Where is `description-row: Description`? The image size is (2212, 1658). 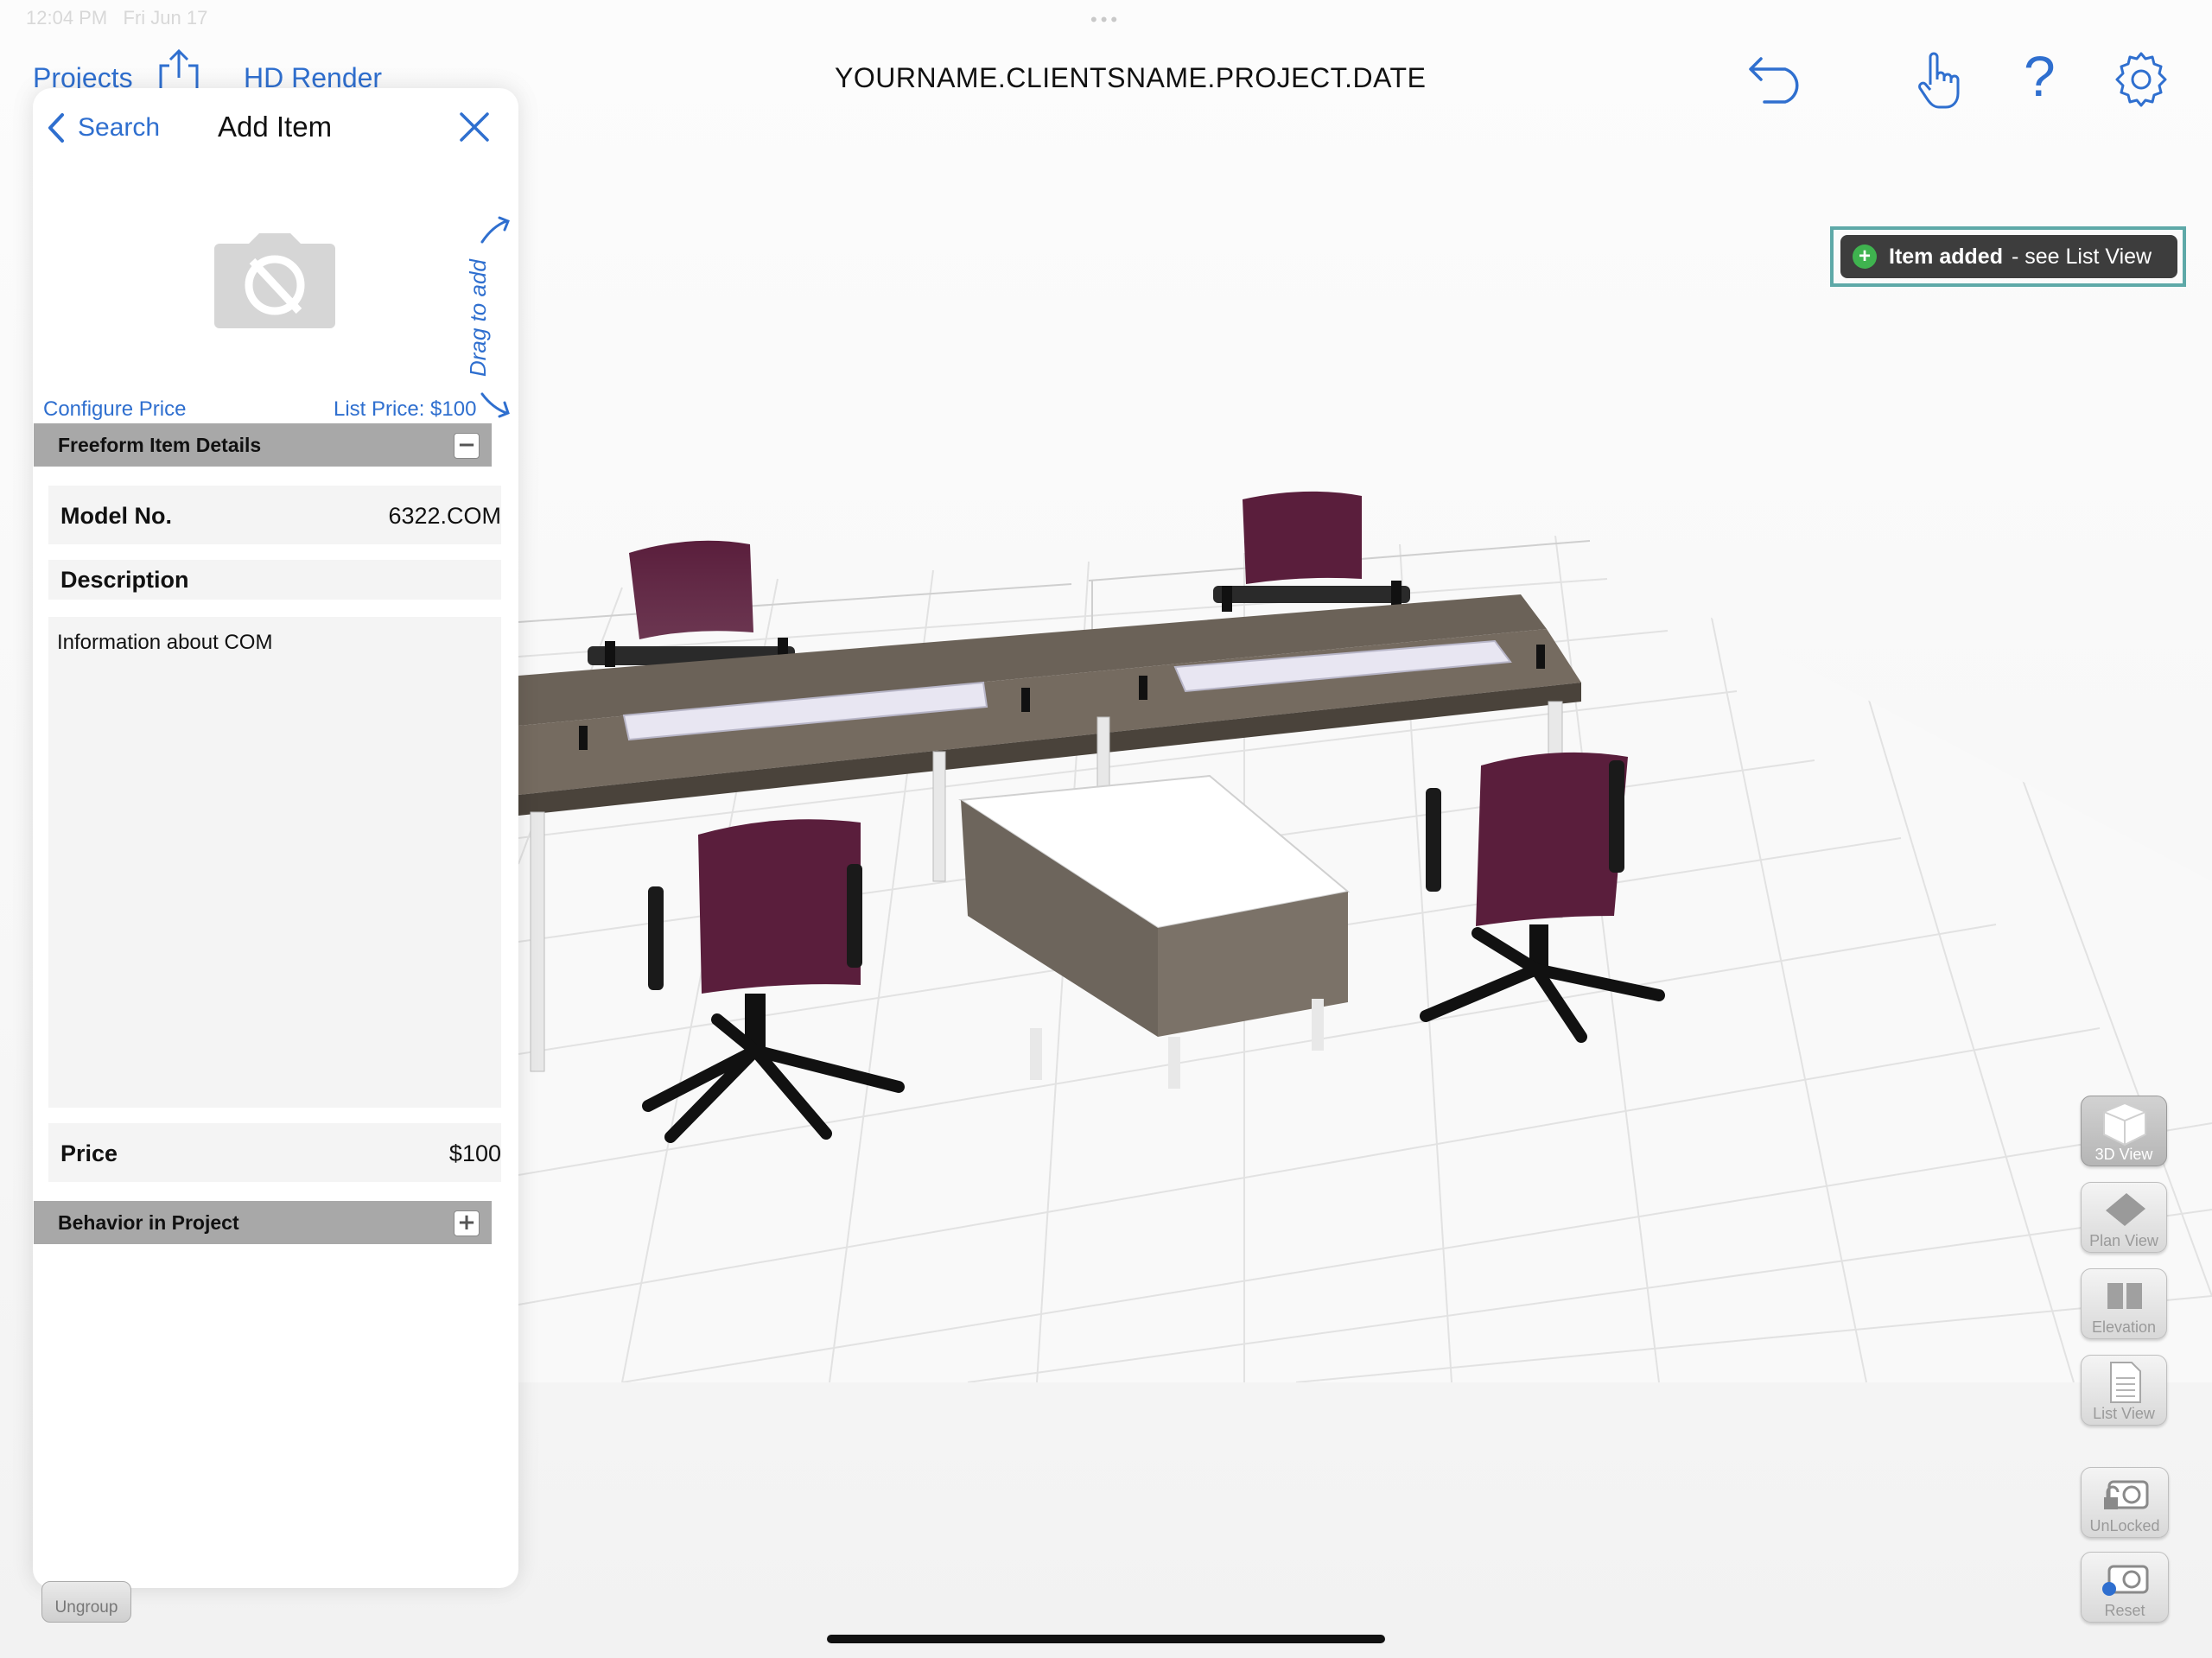 description-row: Description is located at coordinates (274, 580).